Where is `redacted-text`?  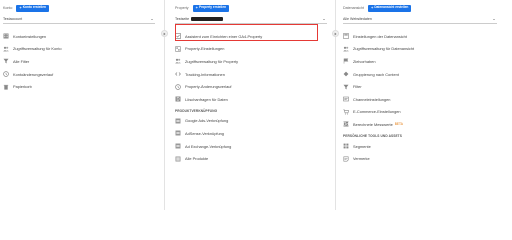
redacted-text is located at coordinates (207, 19).